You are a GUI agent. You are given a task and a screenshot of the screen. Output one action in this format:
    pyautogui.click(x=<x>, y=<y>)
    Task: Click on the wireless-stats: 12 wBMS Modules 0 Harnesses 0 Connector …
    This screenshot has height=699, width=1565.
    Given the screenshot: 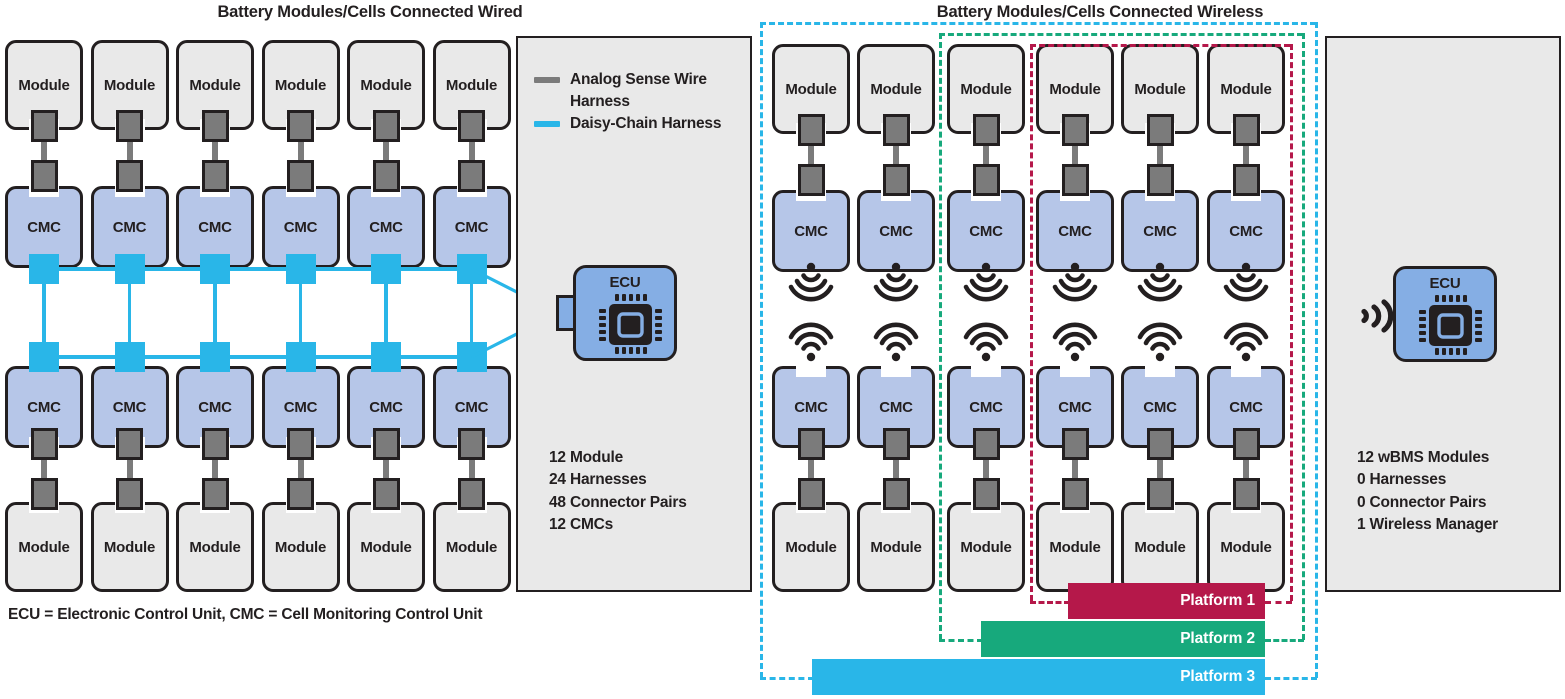 What is the action you would take?
    pyautogui.click(x=1457, y=491)
    